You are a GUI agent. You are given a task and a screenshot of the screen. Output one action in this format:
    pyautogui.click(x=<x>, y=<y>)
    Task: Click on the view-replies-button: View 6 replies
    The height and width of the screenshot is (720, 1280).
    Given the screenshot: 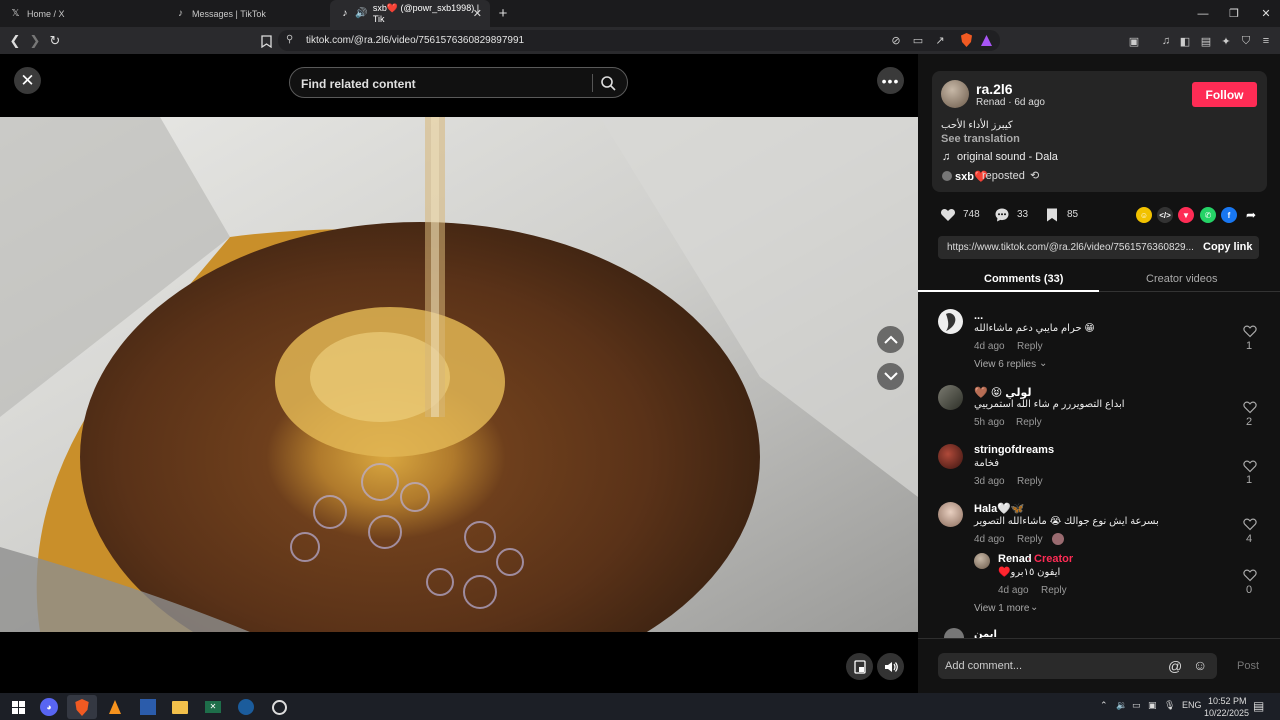 What is the action you would take?
    pyautogui.click(x=1005, y=364)
    